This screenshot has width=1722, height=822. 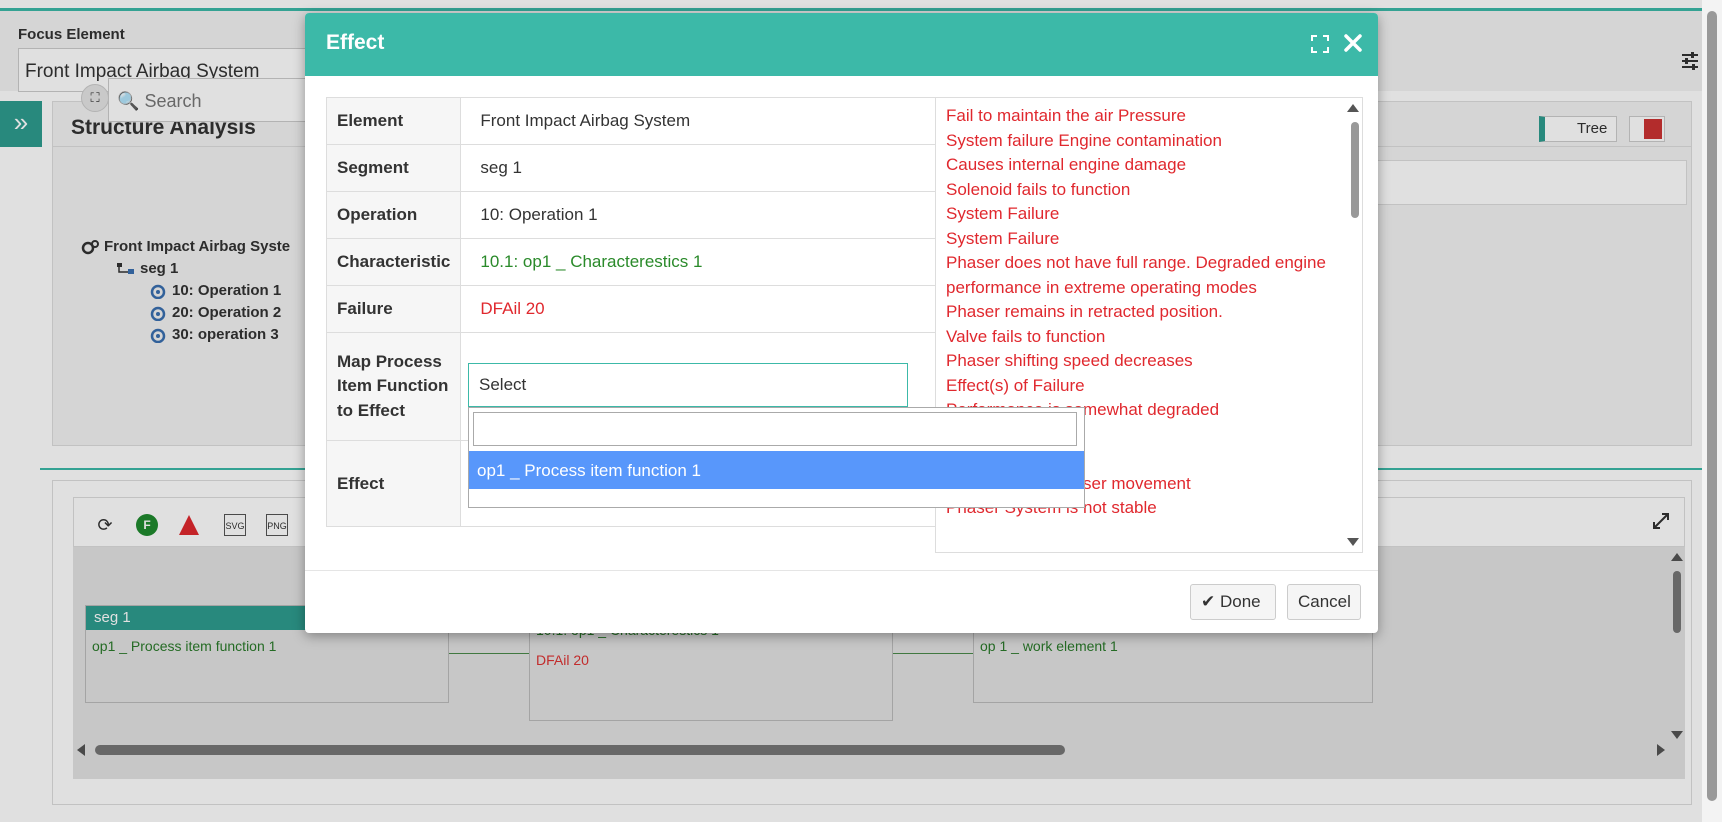 What do you see at coordinates (698, 215) in the screenshot?
I see `operation-value: 10: Operation 1` at bounding box center [698, 215].